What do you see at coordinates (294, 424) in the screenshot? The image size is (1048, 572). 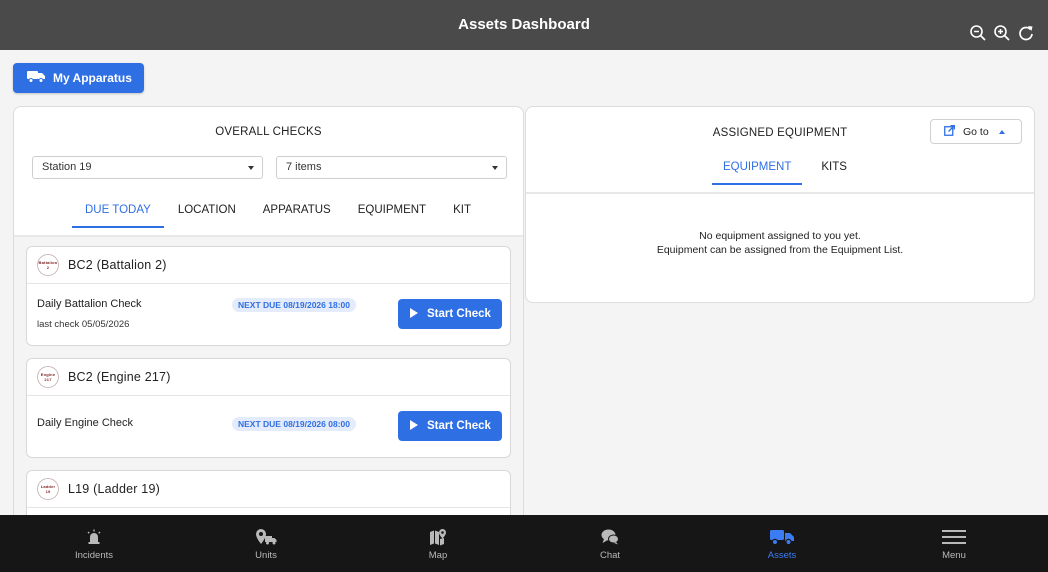 I see `next-due-badge: NEXT DUE 08/19/2026 08:00` at bounding box center [294, 424].